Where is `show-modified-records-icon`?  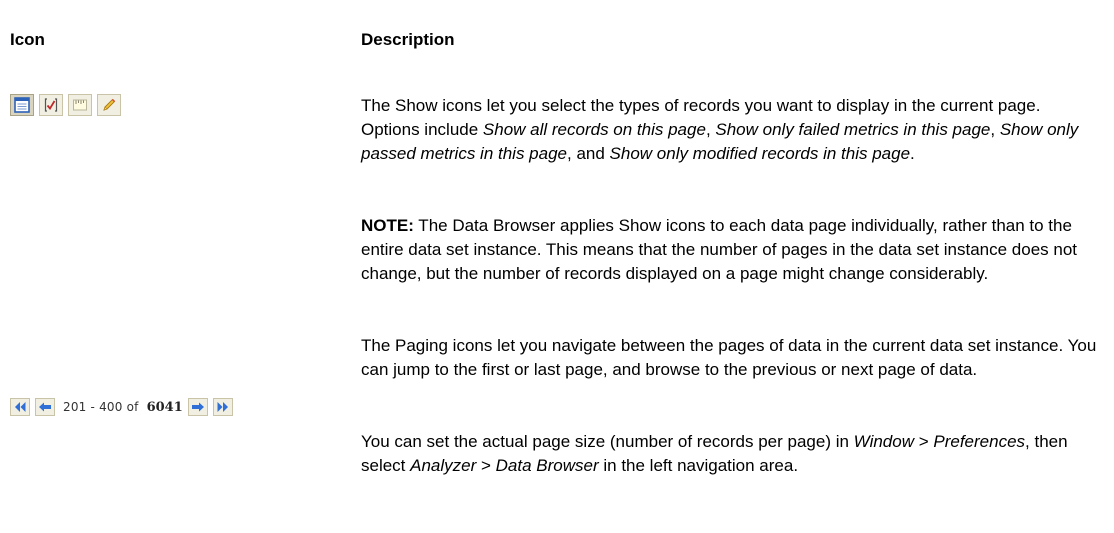 show-modified-records-icon is located at coordinates (109, 105).